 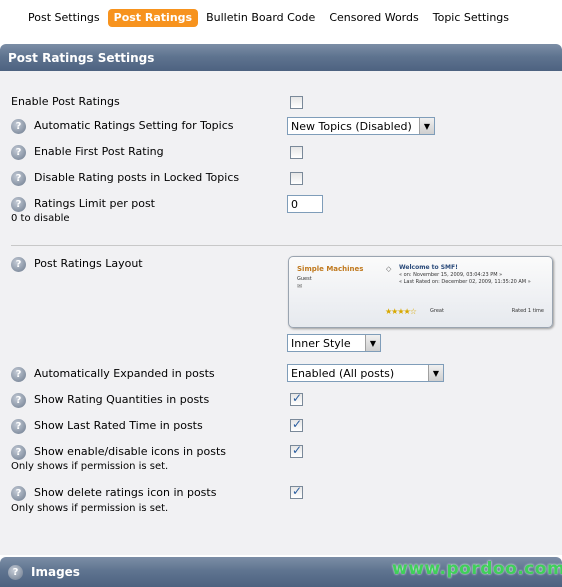 I want to click on expanded-label: Automatically Expanded in posts, so click(x=124, y=373).